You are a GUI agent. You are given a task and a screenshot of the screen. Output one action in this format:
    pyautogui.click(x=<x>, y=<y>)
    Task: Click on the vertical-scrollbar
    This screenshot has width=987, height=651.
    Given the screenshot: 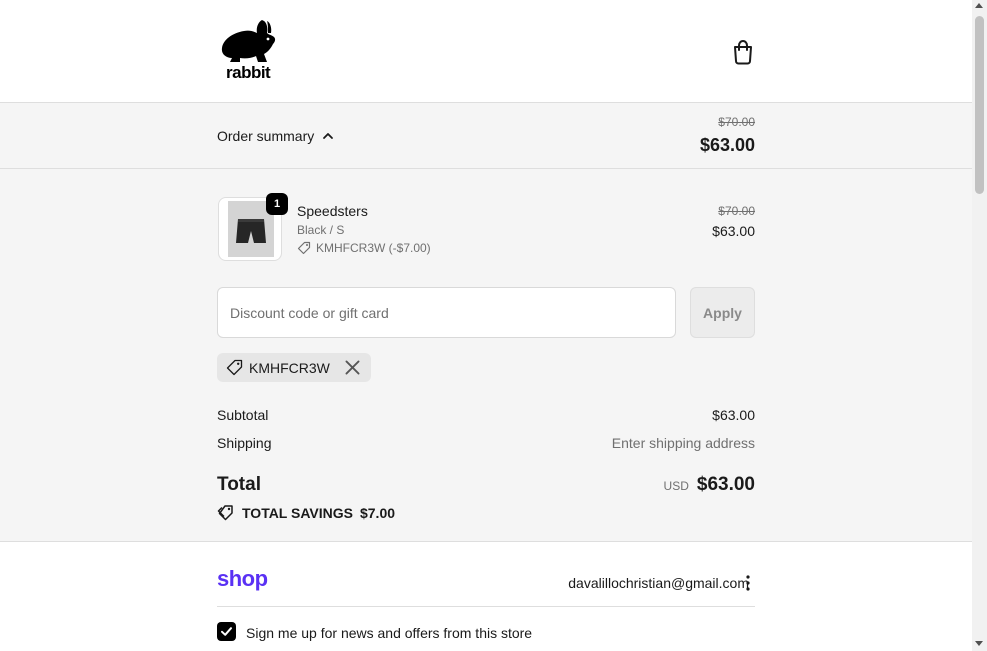 What is the action you would take?
    pyautogui.click(x=979, y=325)
    